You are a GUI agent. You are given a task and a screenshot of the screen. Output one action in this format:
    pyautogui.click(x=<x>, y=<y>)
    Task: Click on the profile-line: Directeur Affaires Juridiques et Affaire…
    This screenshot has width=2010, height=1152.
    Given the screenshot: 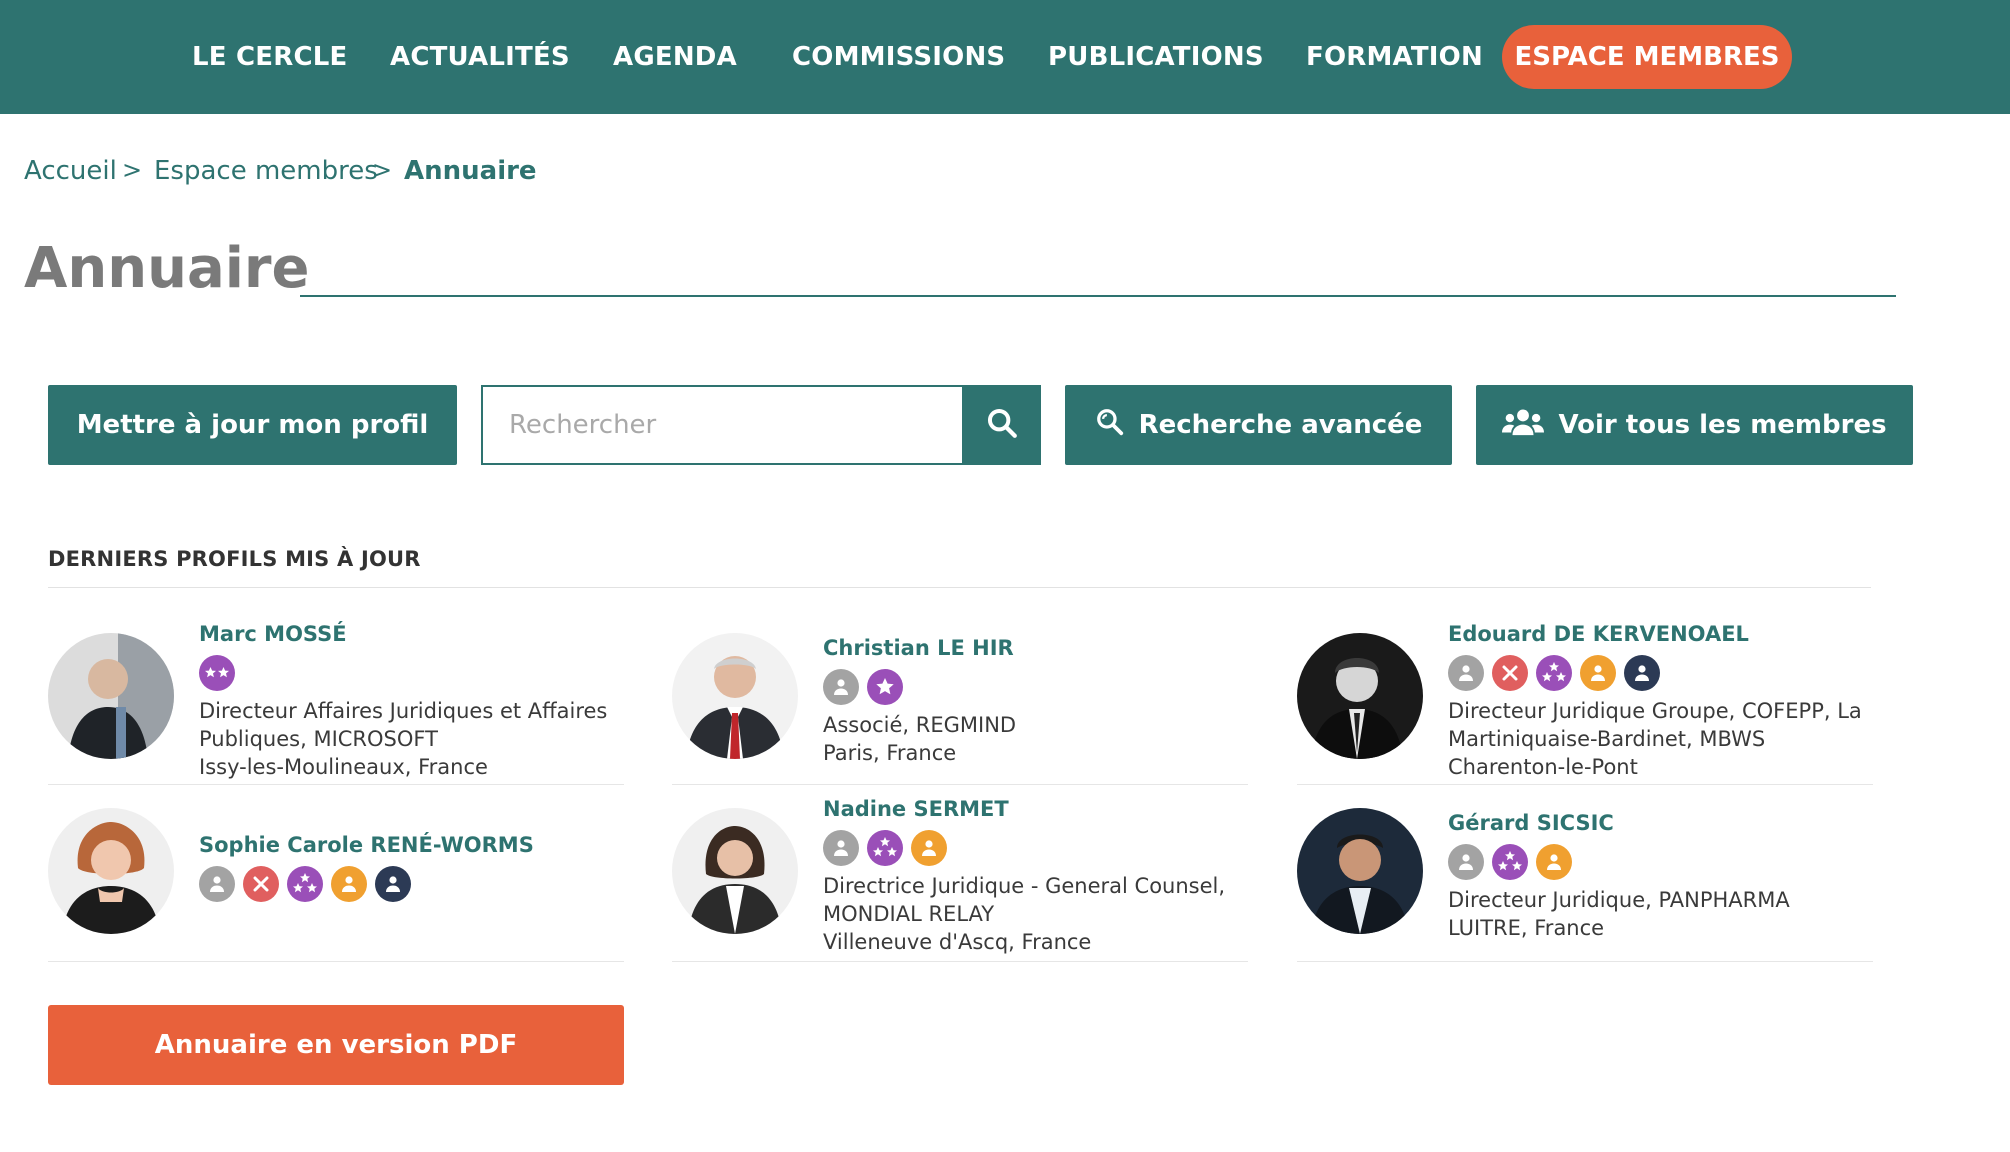 What is the action you would take?
    pyautogui.click(x=403, y=711)
    